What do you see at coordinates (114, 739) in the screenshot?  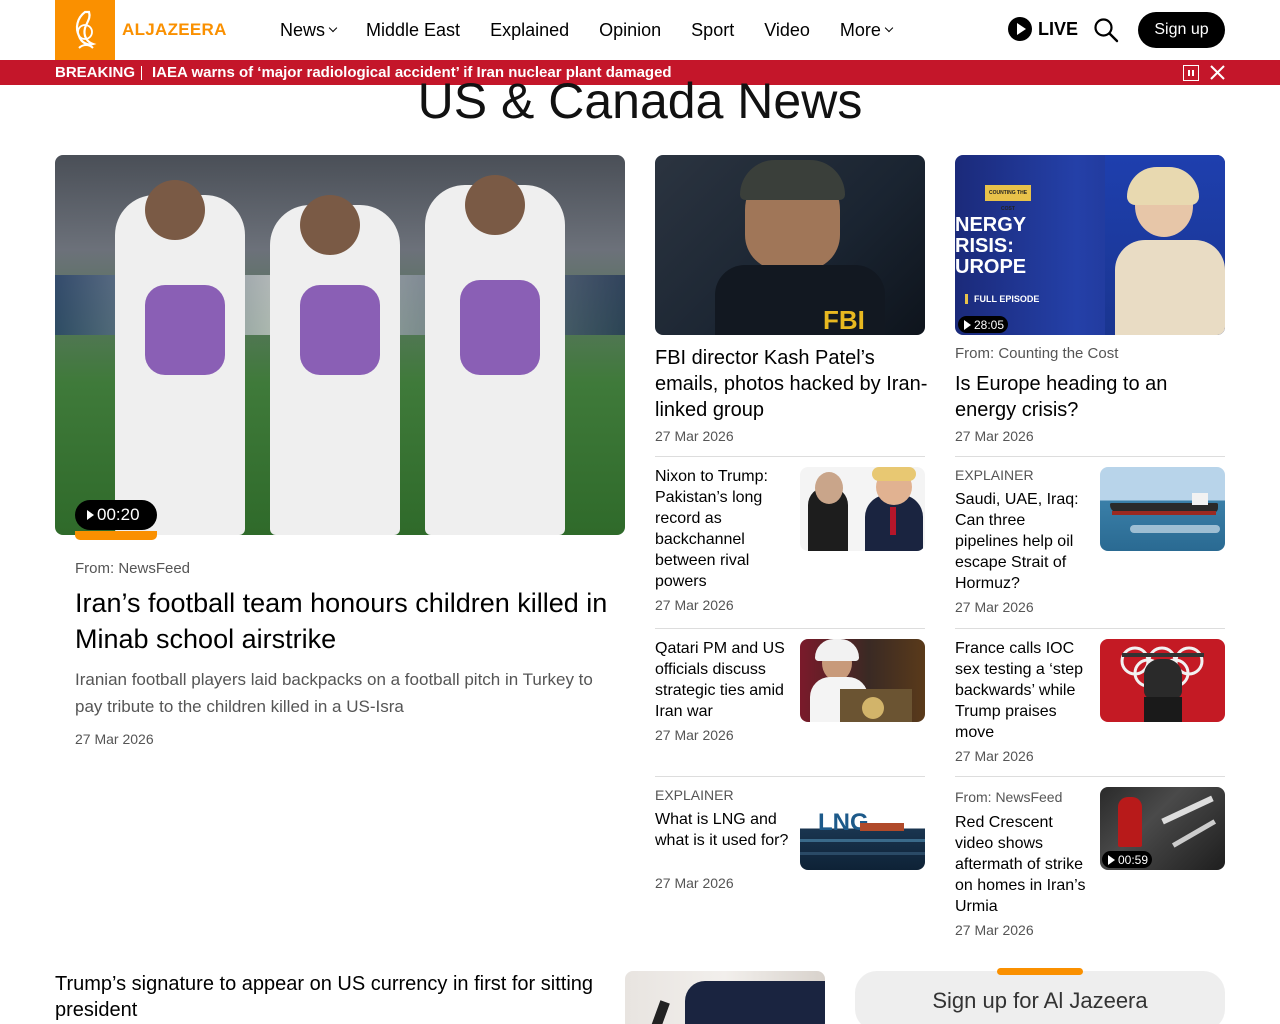 I see `lead-date: 27 Mar 2026` at bounding box center [114, 739].